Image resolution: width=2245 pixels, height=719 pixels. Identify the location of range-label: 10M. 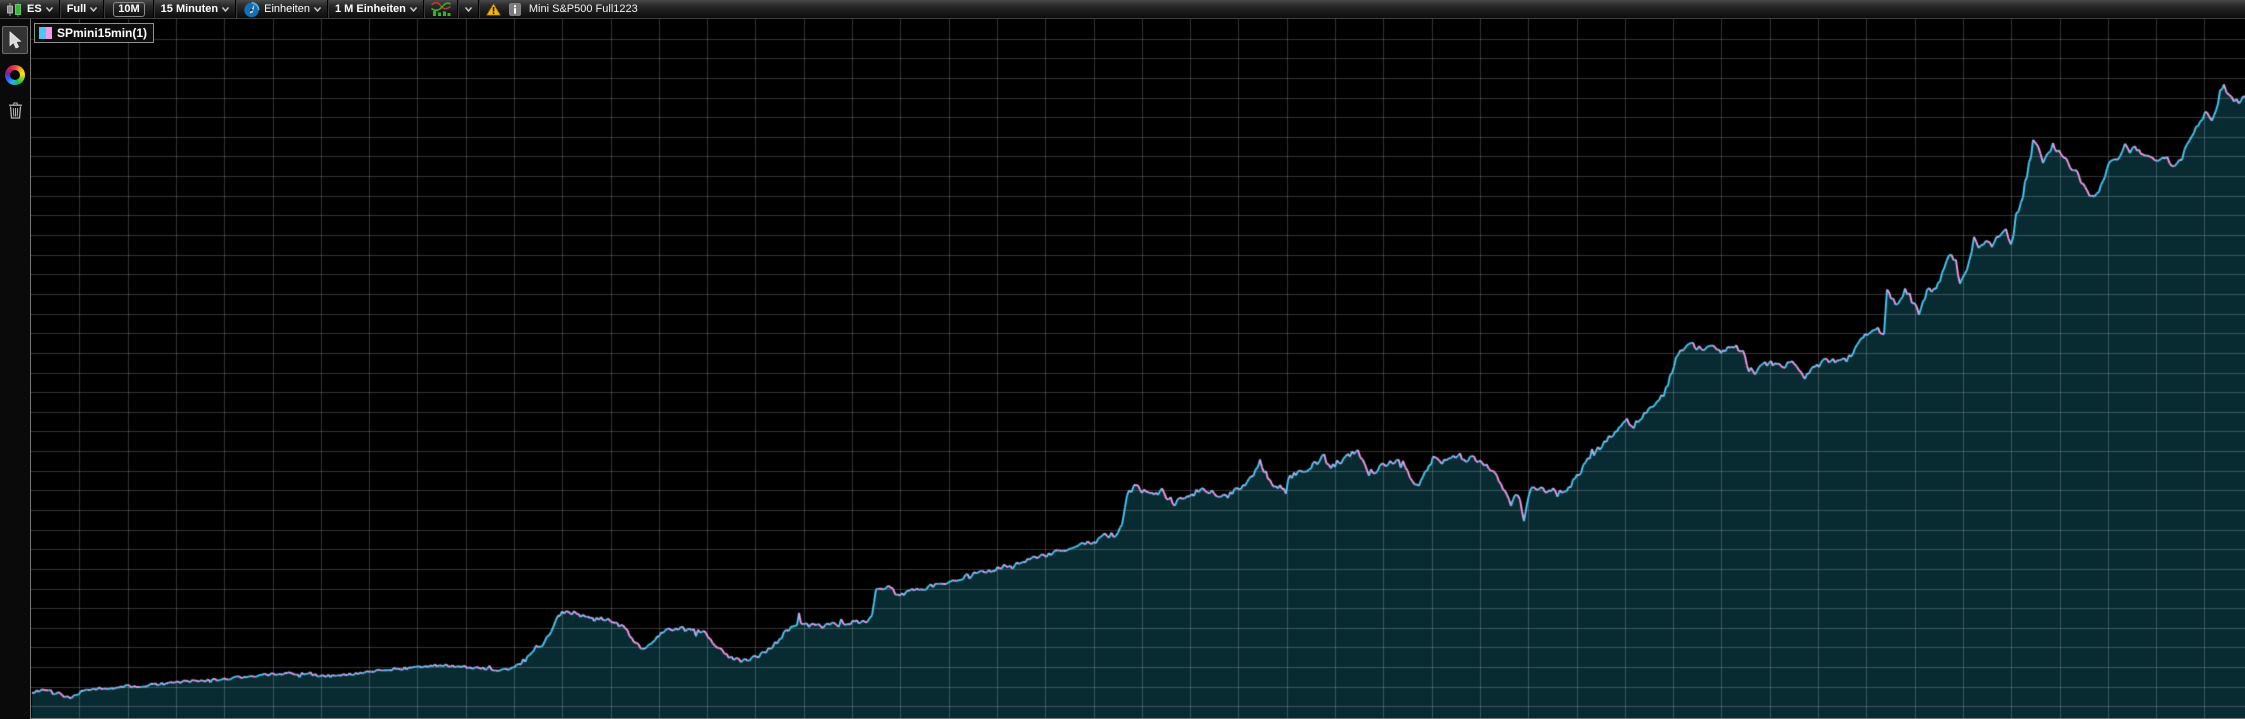
(129, 9).